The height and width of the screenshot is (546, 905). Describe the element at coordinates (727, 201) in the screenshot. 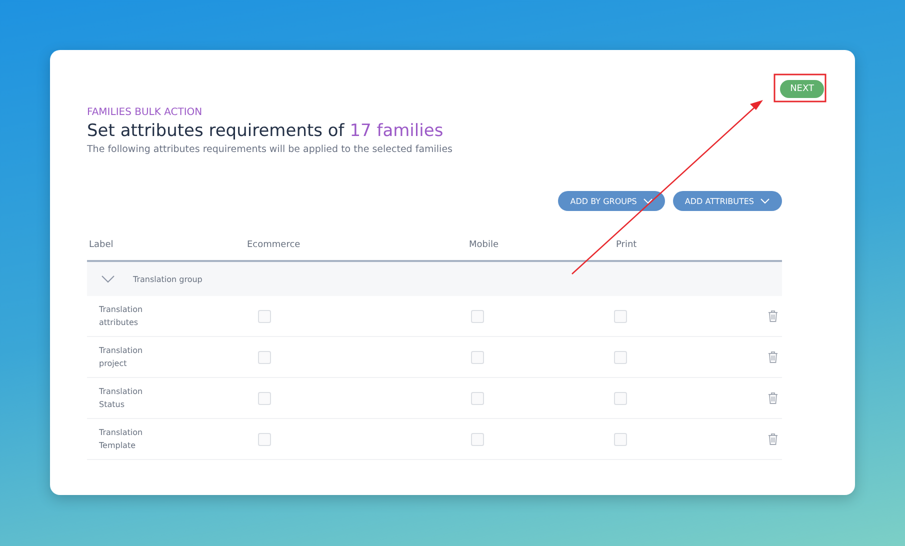

I see `dropdown-button: ADD ATTRIBUTES` at that location.